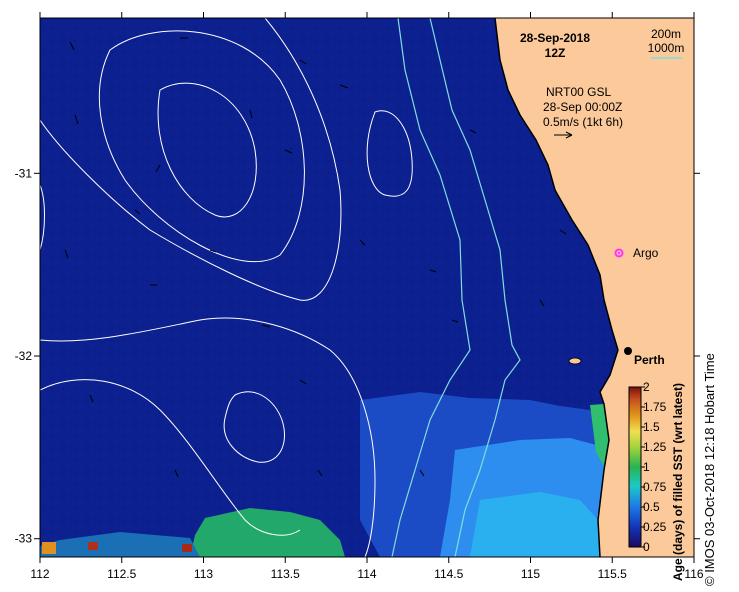 This screenshot has width=739, height=592. Describe the element at coordinates (646, 547) in the screenshot. I see `colorbar-tick-label: 0` at that location.